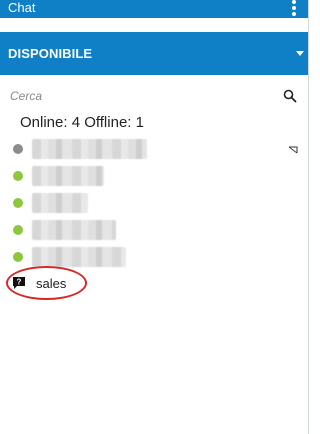 This screenshot has height=434, width=320. Describe the element at coordinates (154, 53) in the screenshot. I see `status-dropdown: DISPONIBILE` at that location.